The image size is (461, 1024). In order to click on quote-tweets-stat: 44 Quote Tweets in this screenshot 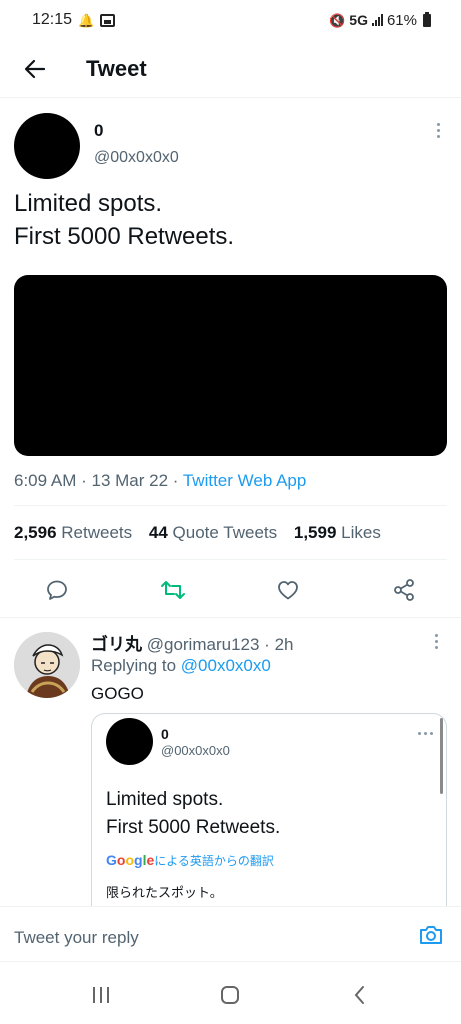, I will do `click(213, 532)`.